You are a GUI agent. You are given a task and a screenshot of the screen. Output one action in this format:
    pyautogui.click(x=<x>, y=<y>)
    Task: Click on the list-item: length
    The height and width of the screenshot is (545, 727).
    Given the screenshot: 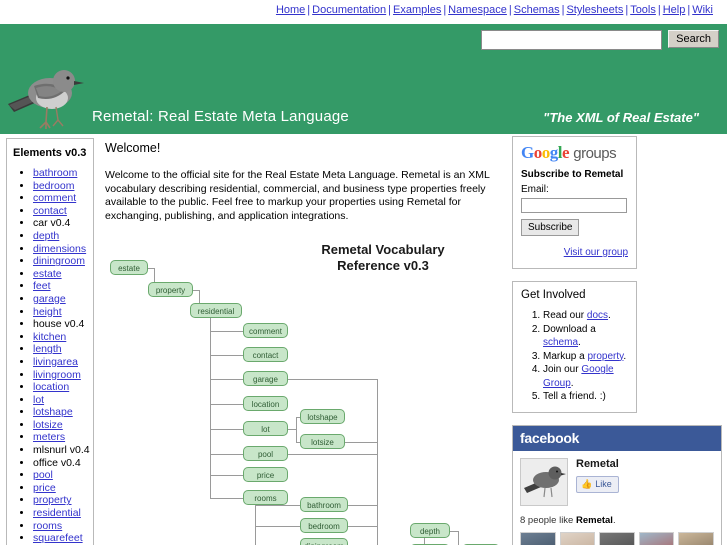 What is the action you would take?
    pyautogui.click(x=62, y=349)
    